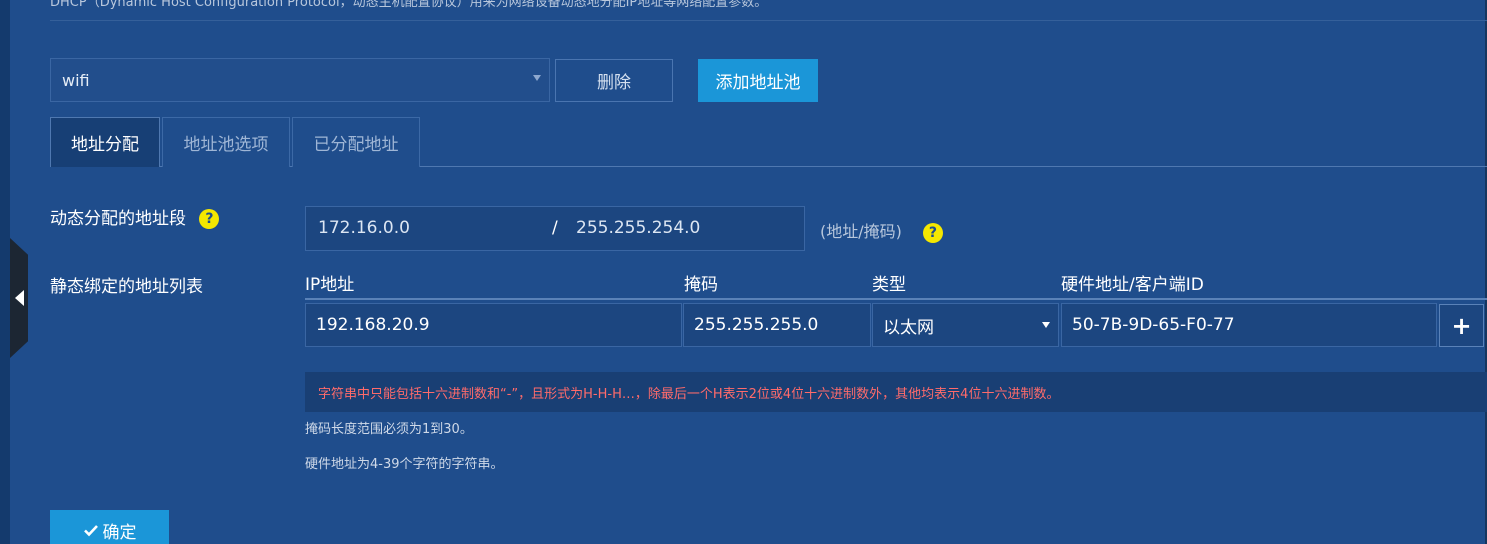  What do you see at coordinates (889, 285) in the screenshot?
I see `column-header-type: 类型` at bounding box center [889, 285].